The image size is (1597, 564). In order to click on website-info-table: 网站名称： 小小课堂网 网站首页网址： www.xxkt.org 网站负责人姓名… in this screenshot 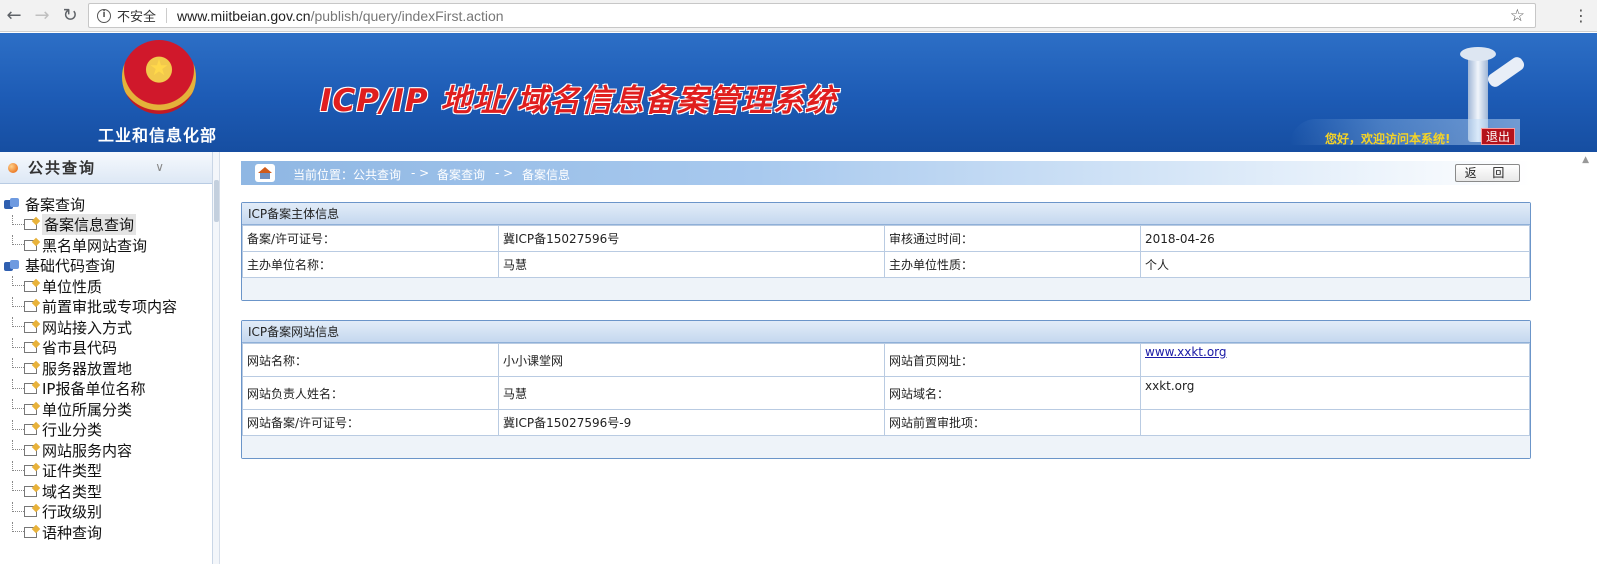, I will do `click(886, 389)`.